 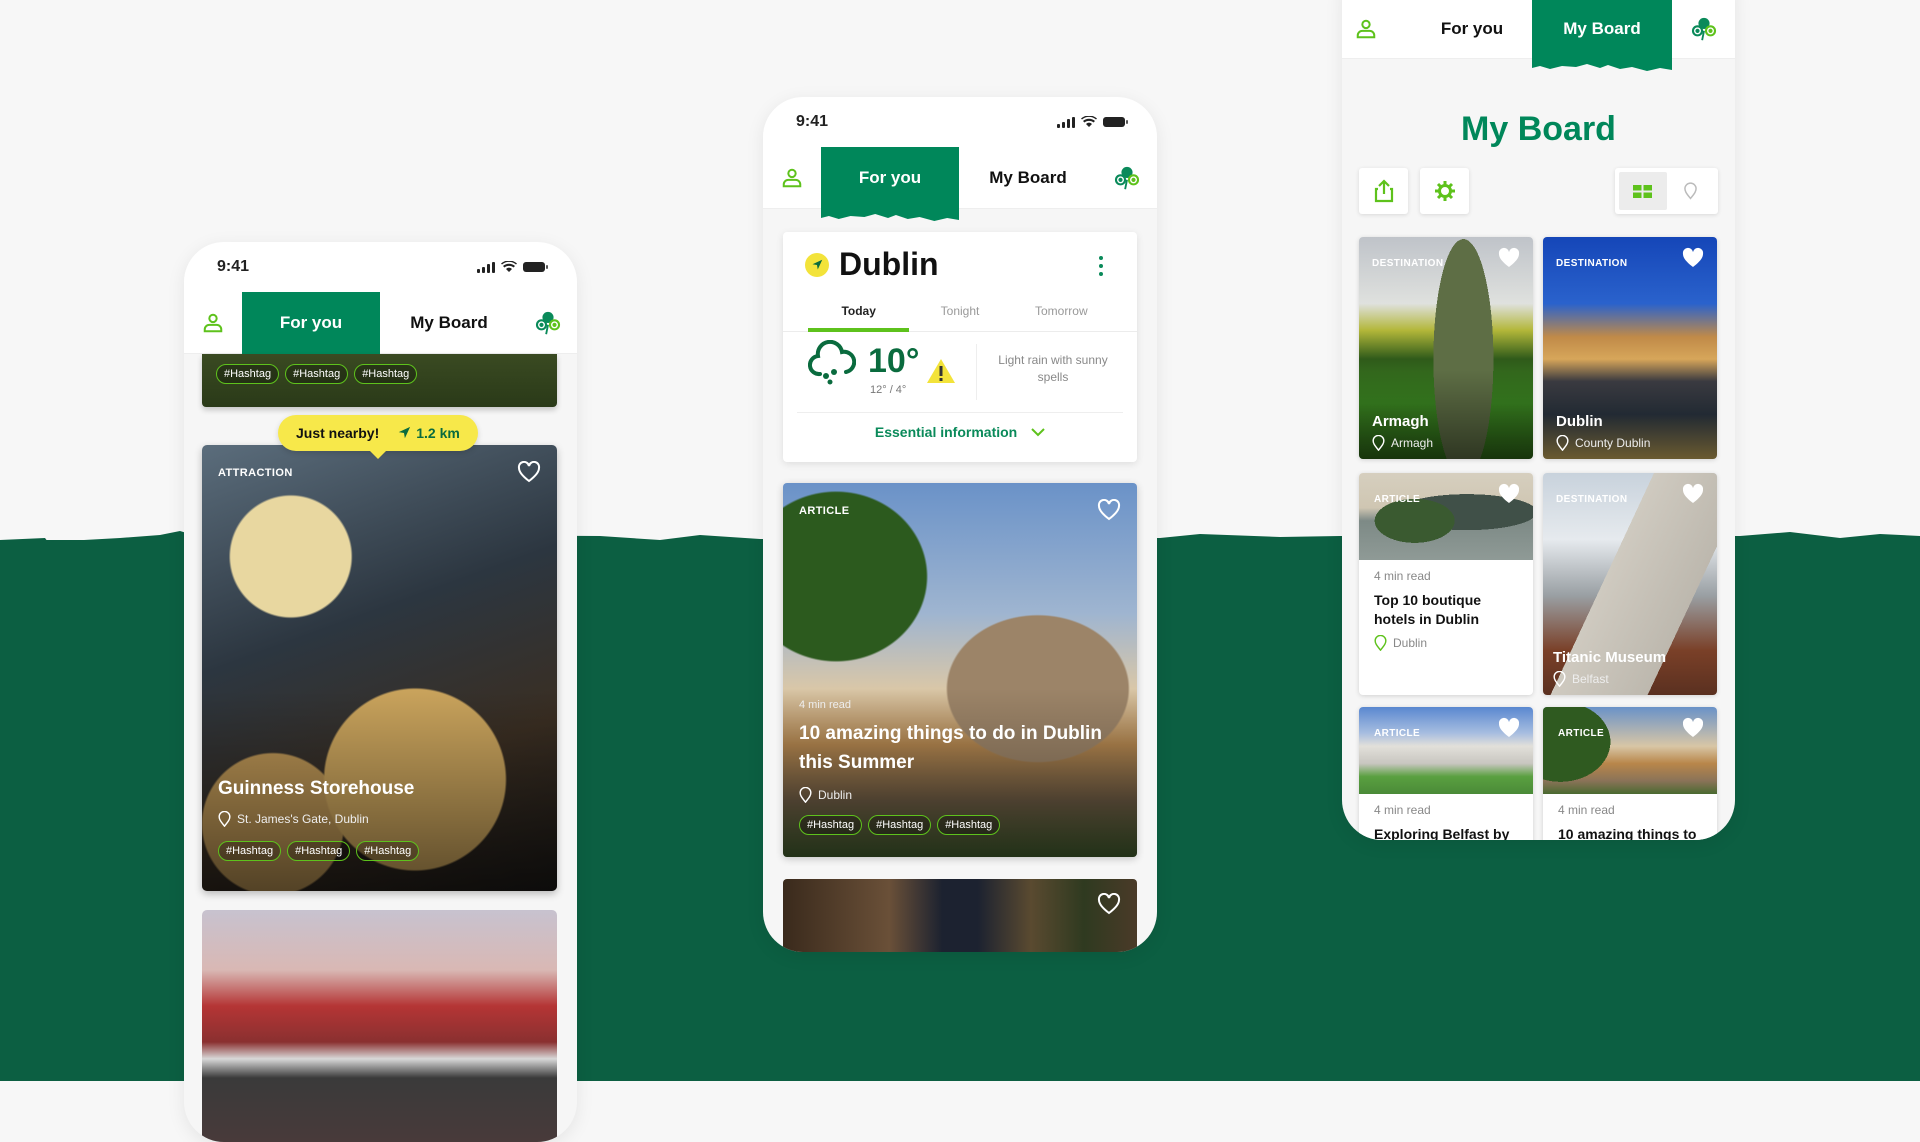 What do you see at coordinates (1602, 64) in the screenshot?
I see `torn-edge` at bounding box center [1602, 64].